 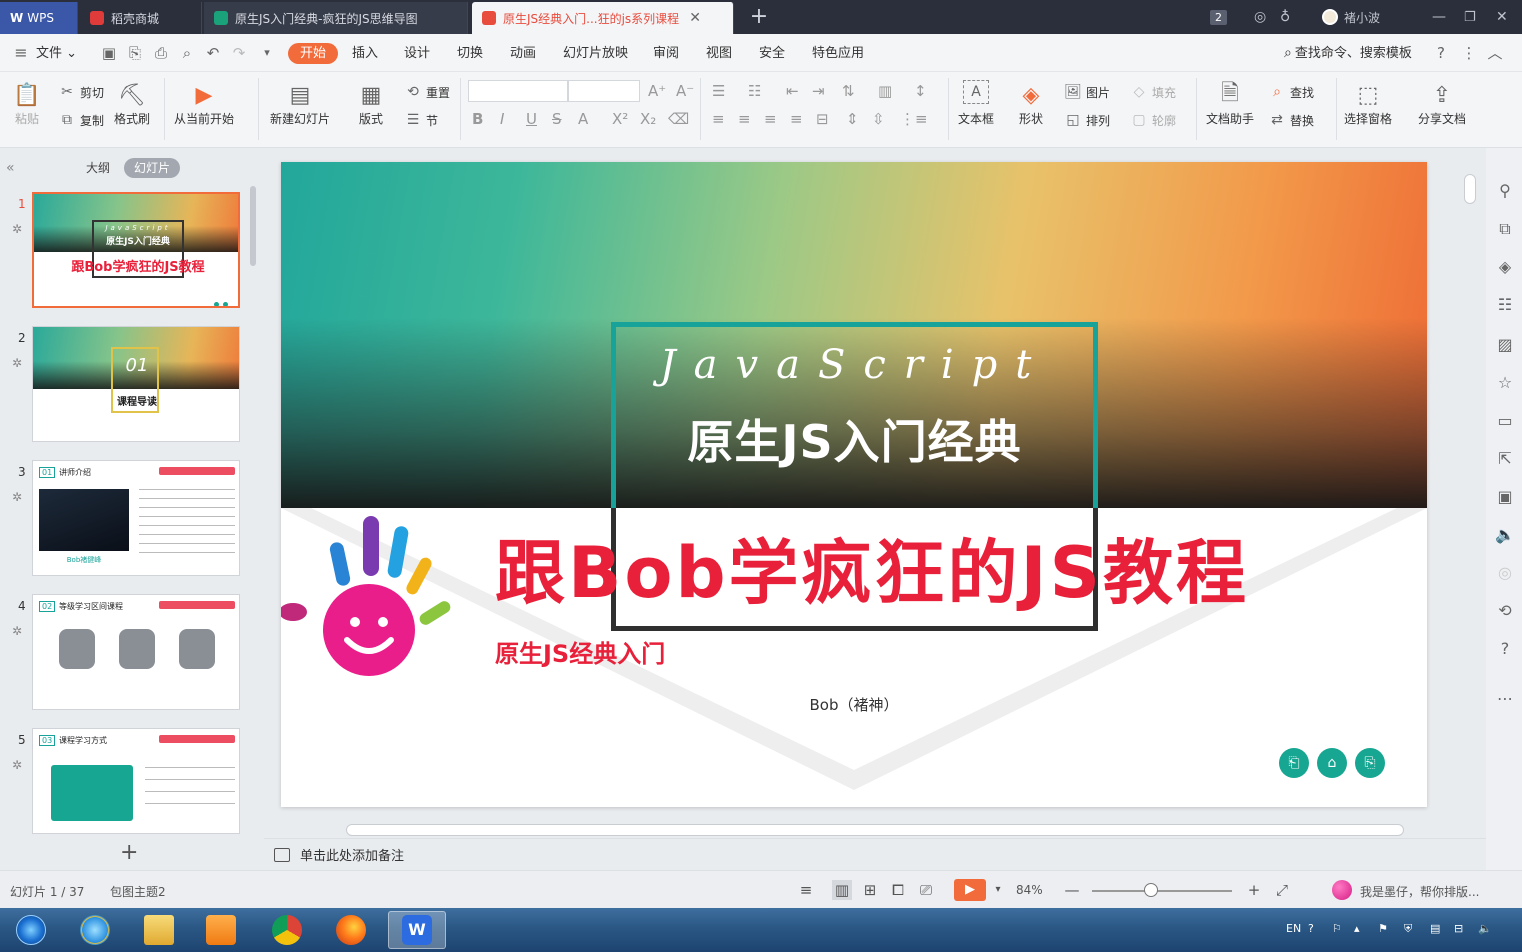 I want to click on menu-review: 审阅, so click(x=666, y=53).